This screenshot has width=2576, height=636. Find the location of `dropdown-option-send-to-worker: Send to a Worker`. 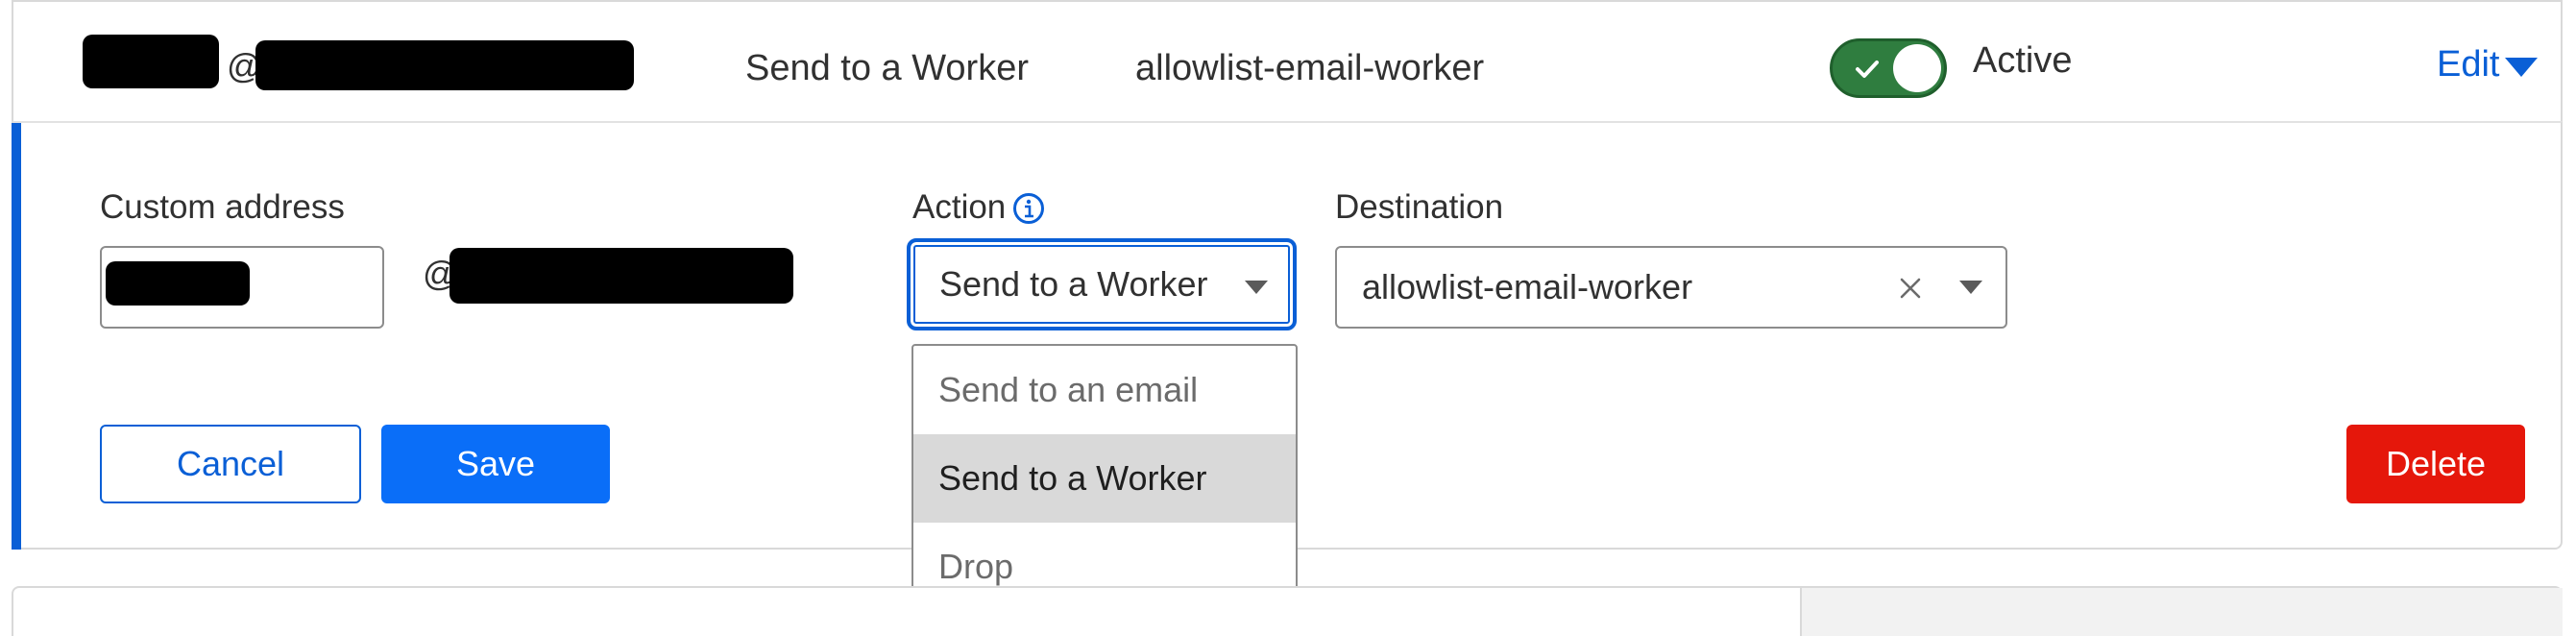

dropdown-option-send-to-worker: Send to a Worker is located at coordinates (1104, 479).